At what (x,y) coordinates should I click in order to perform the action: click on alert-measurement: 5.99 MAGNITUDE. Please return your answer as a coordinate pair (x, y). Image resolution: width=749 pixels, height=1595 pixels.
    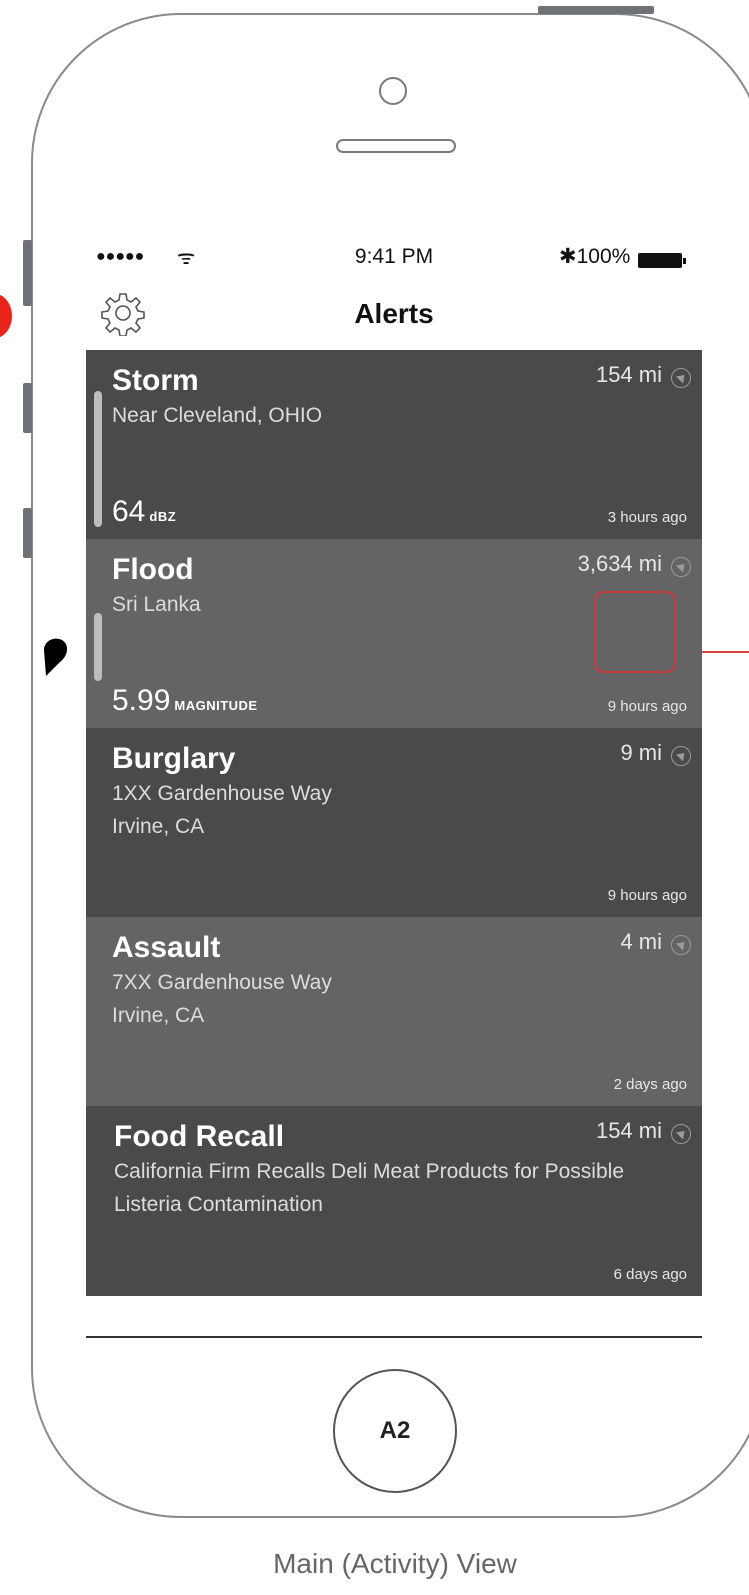
    Looking at the image, I should click on (185, 701).